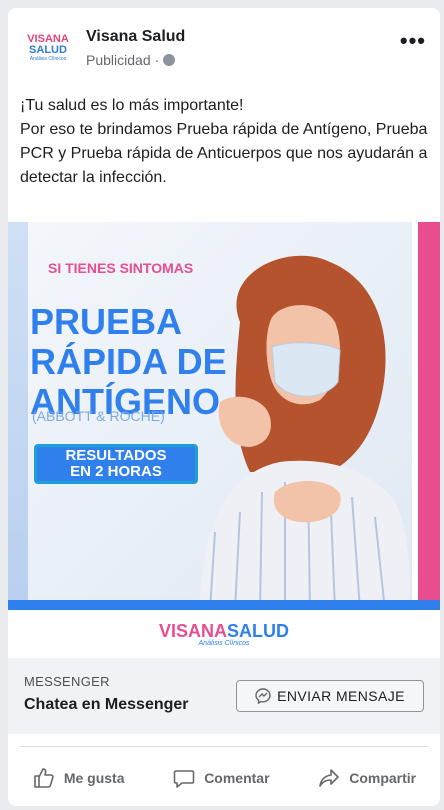 The width and height of the screenshot is (444, 810). I want to click on share-icon, so click(329, 778).